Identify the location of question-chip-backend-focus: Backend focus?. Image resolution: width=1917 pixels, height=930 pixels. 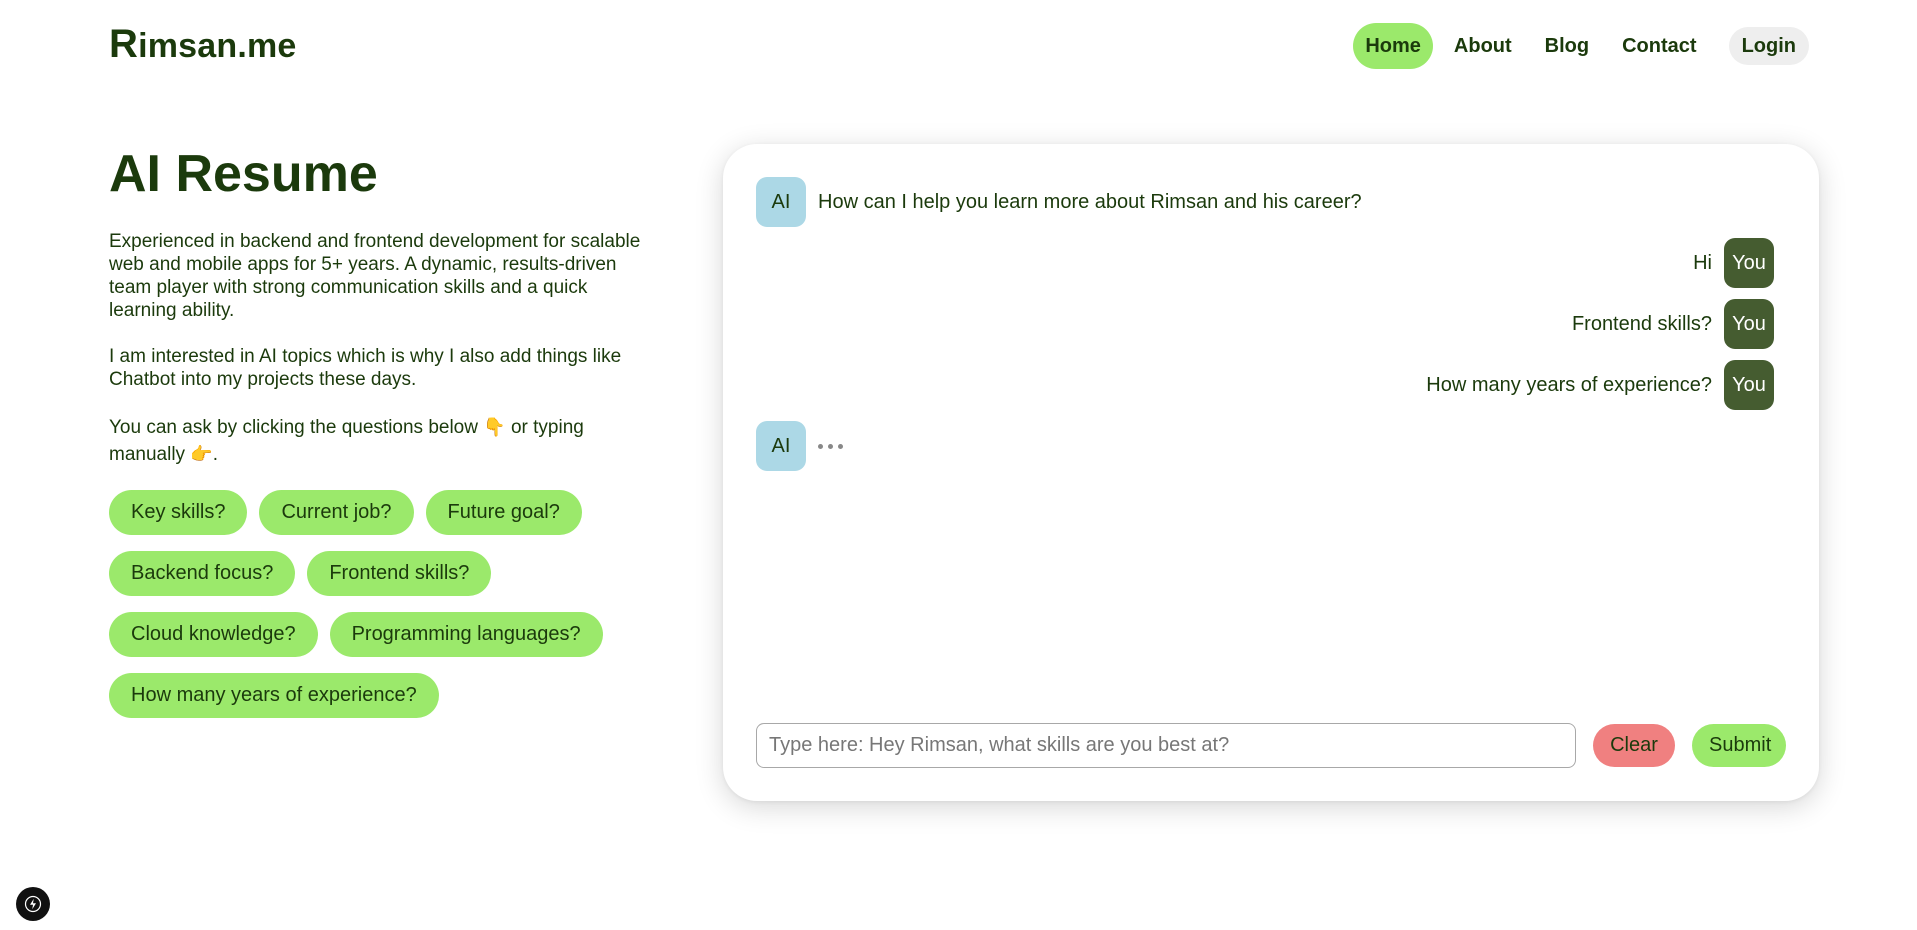
(202, 573).